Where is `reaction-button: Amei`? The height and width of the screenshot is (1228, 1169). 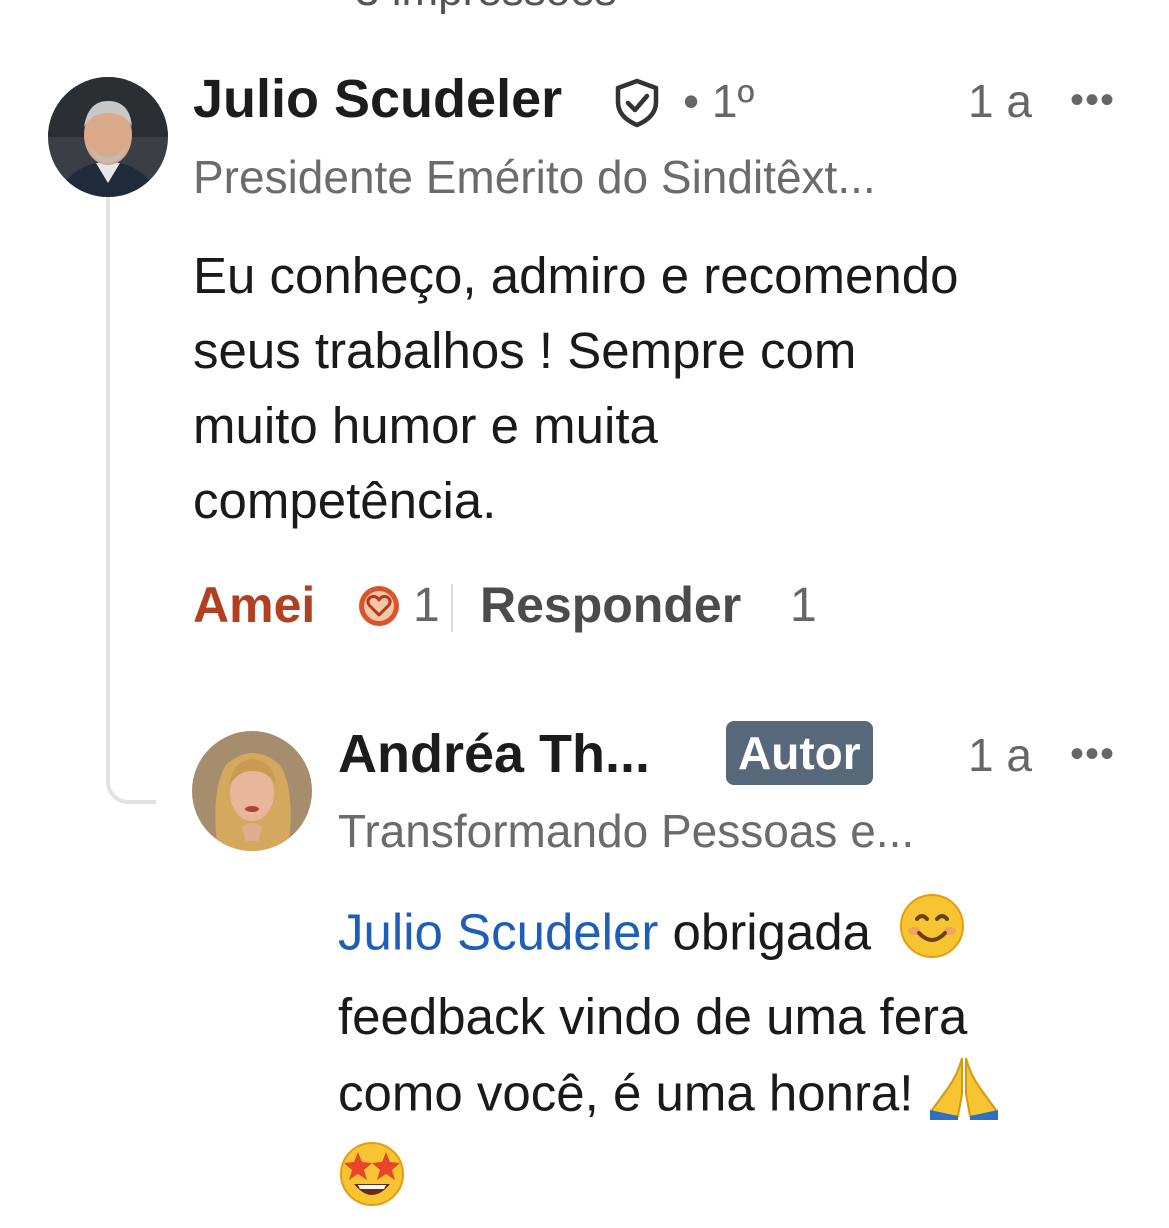
reaction-button: Amei is located at coordinates (254, 605).